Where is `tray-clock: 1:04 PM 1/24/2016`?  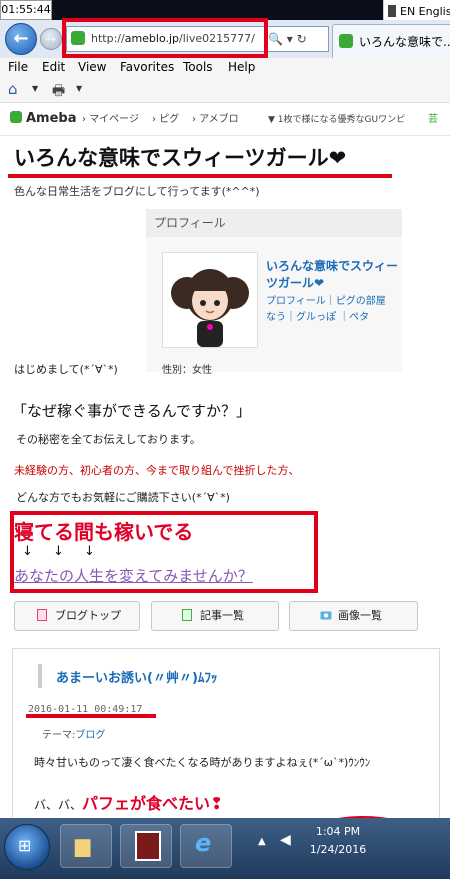
tray-clock: 1:04 PM 1/24/2016 is located at coordinates (338, 841).